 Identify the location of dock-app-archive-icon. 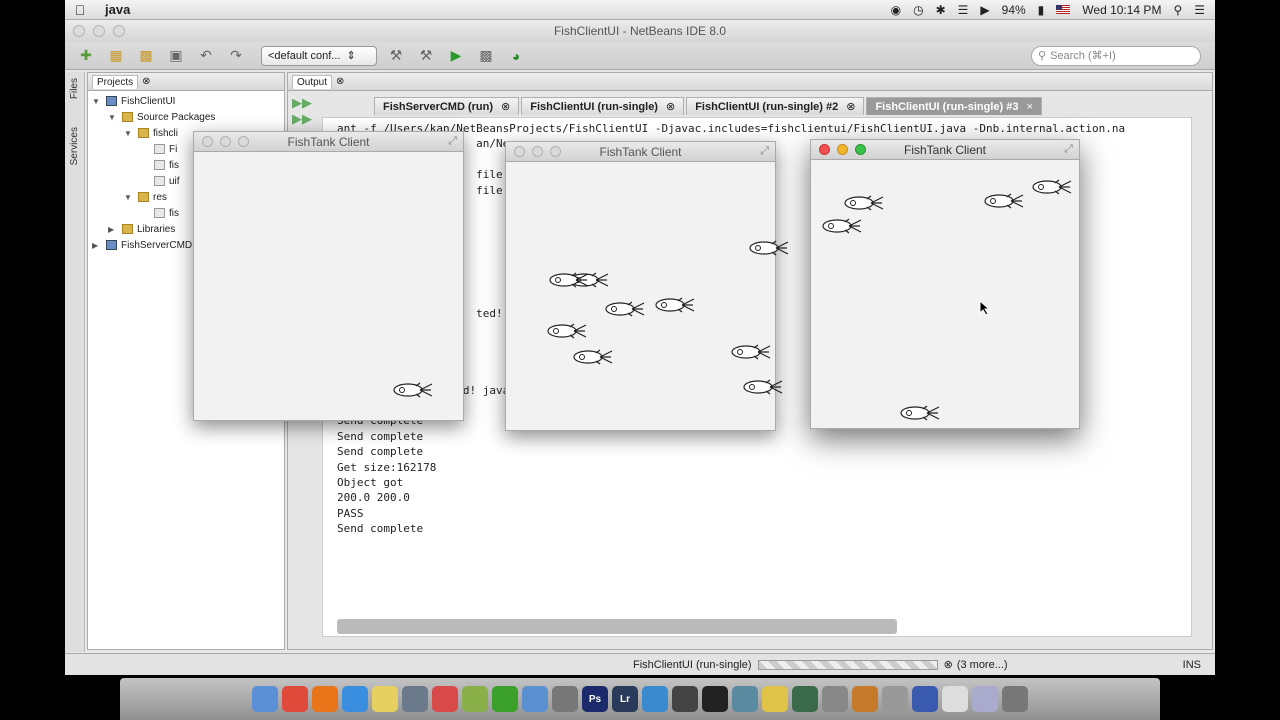
(835, 699).